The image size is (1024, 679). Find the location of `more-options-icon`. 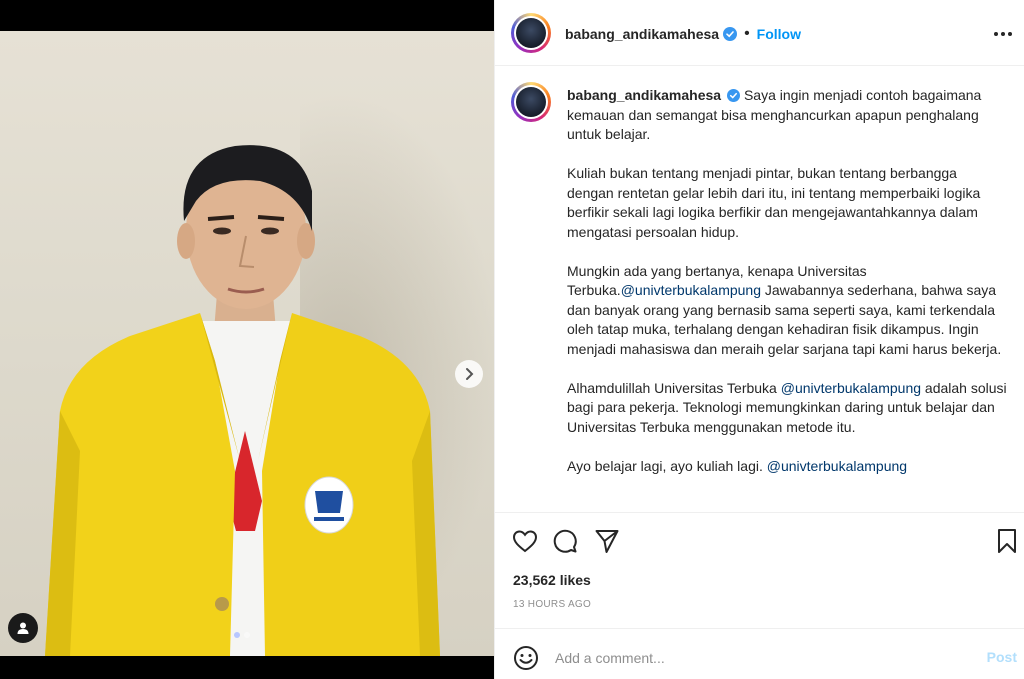

more-options-icon is located at coordinates (1003, 34).